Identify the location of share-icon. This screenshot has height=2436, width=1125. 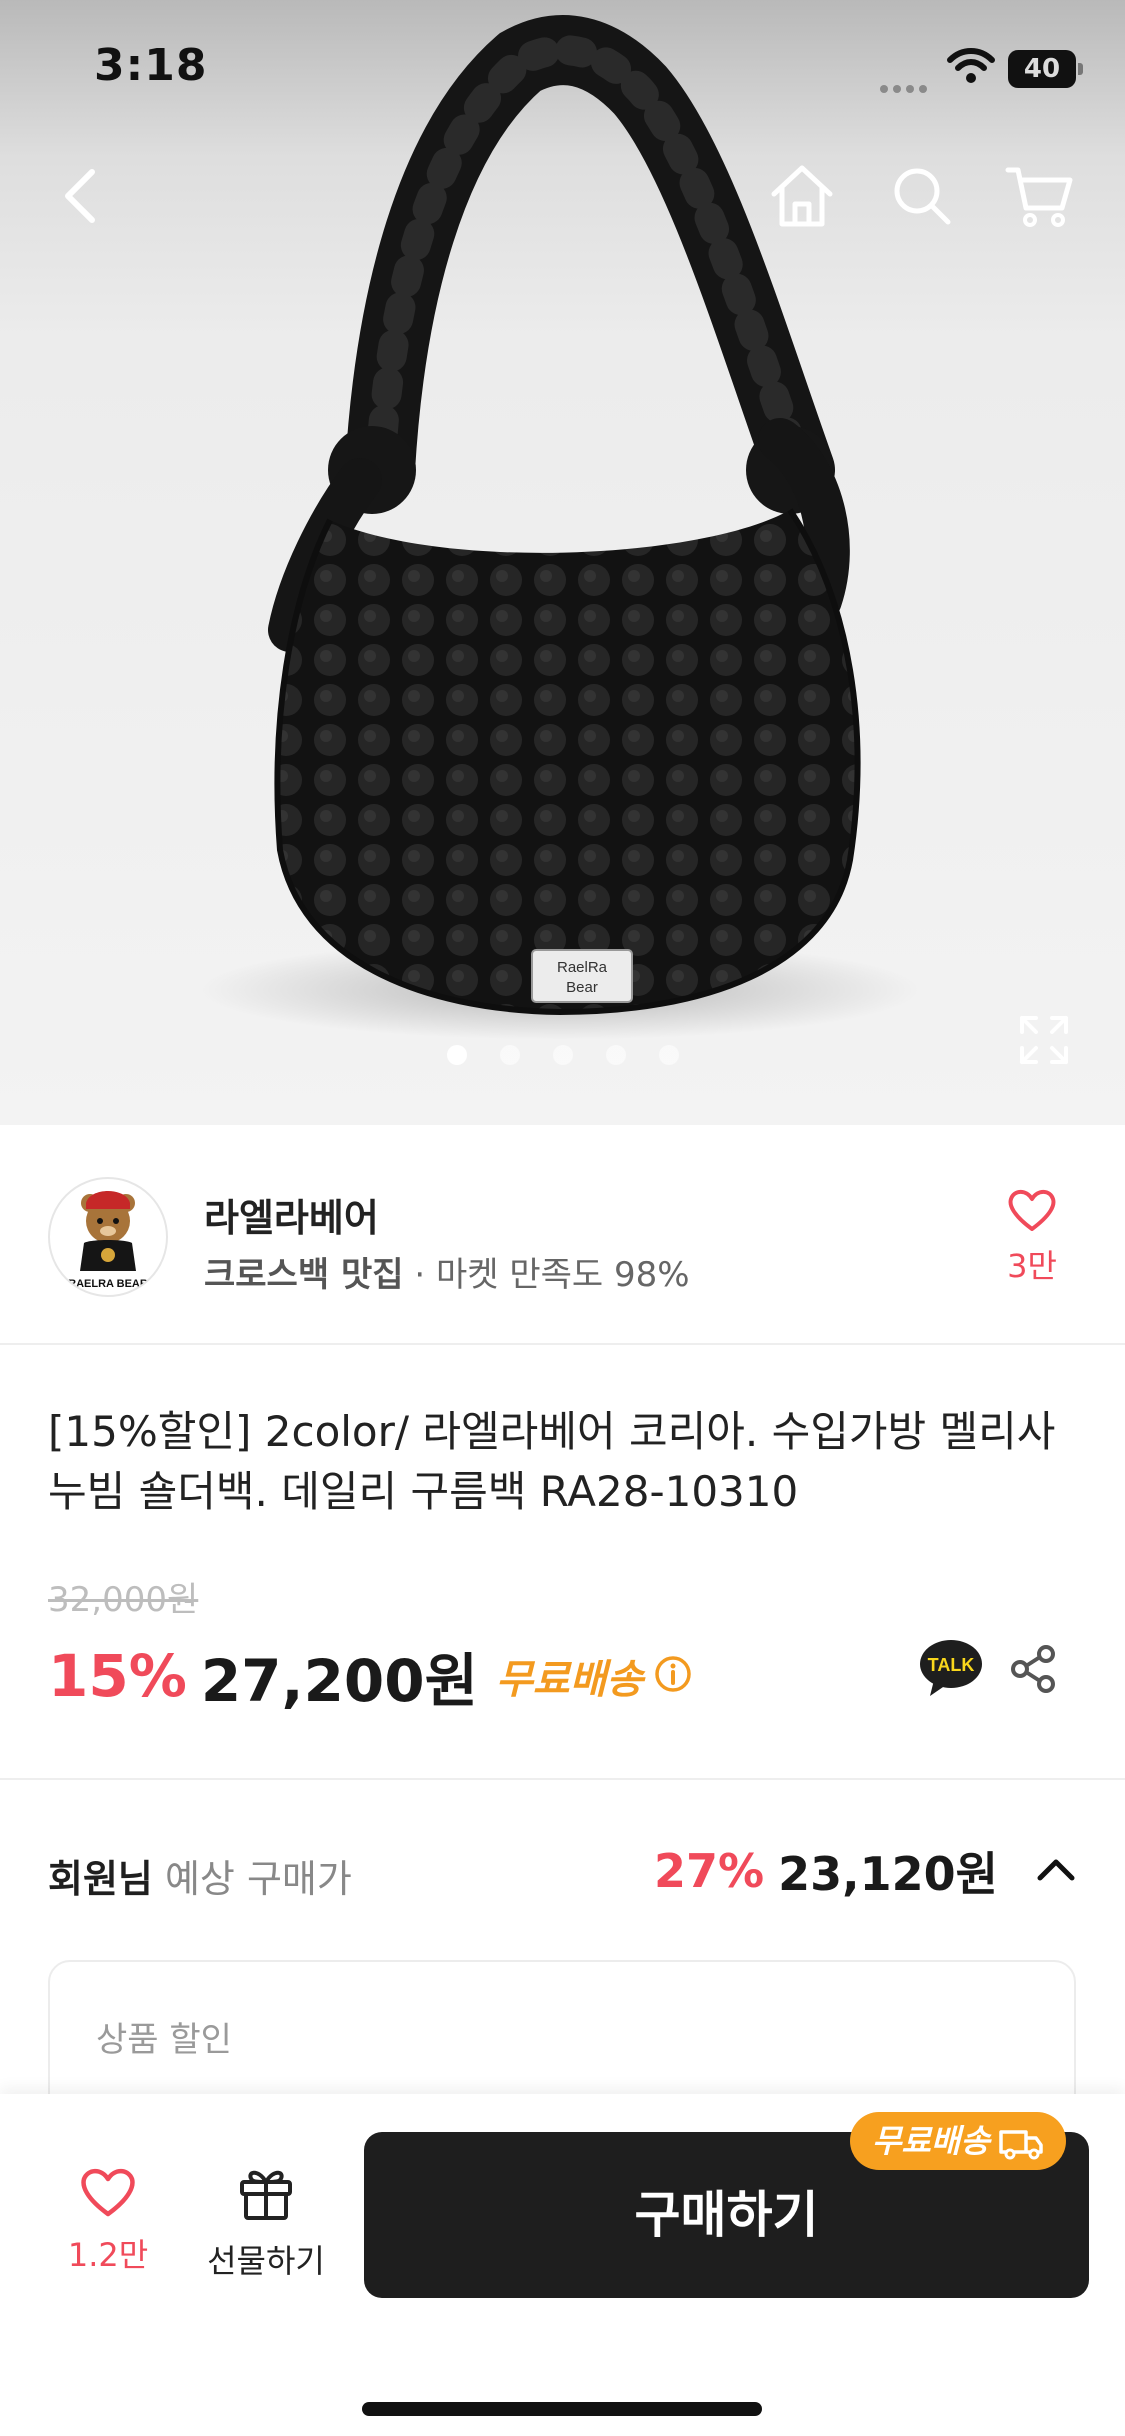
(1033, 1669).